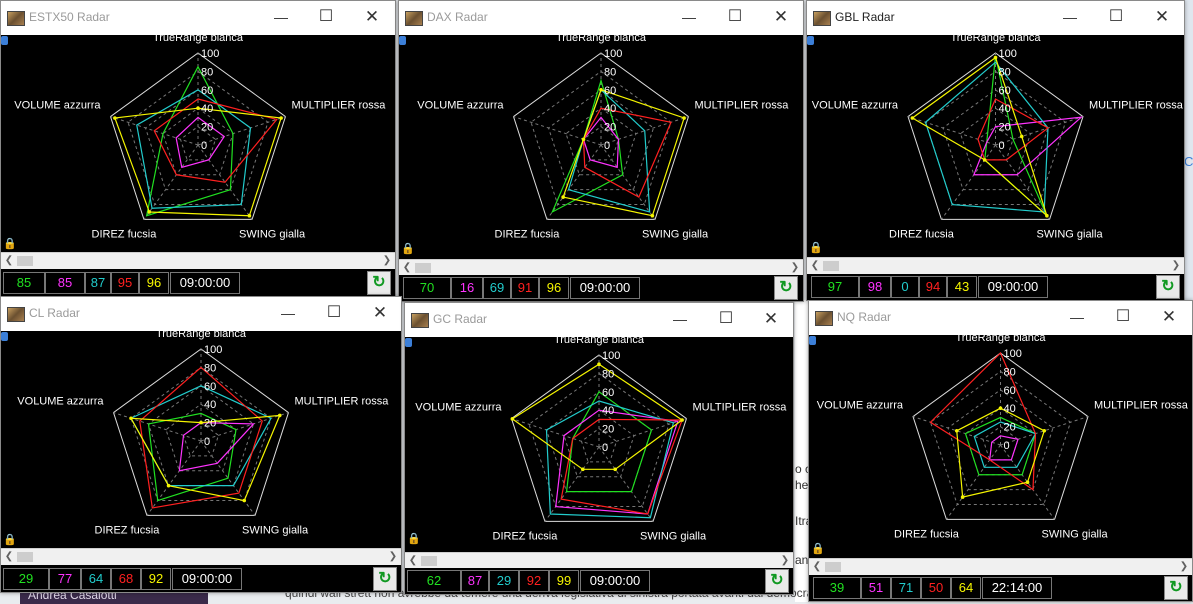 The width and height of the screenshot is (1193, 604). What do you see at coordinates (802, 560) in the screenshot?
I see `background-fragment: an` at bounding box center [802, 560].